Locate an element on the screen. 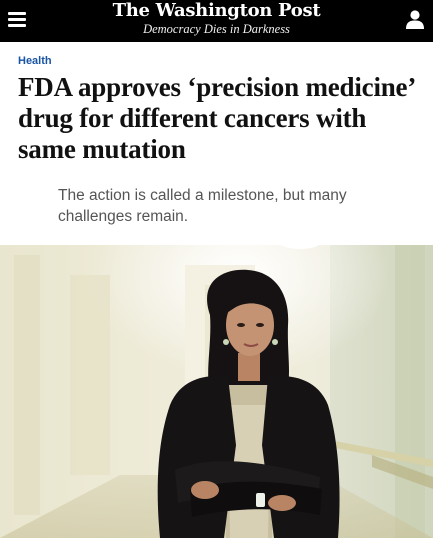  section-label-health: Health is located at coordinates (35, 61).